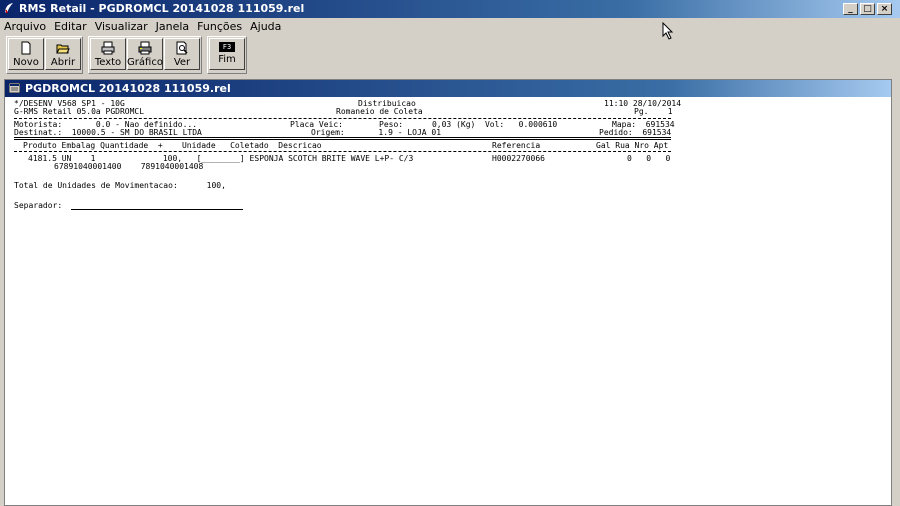  What do you see at coordinates (14, 88) in the screenshot?
I see `report-window-icon` at bounding box center [14, 88].